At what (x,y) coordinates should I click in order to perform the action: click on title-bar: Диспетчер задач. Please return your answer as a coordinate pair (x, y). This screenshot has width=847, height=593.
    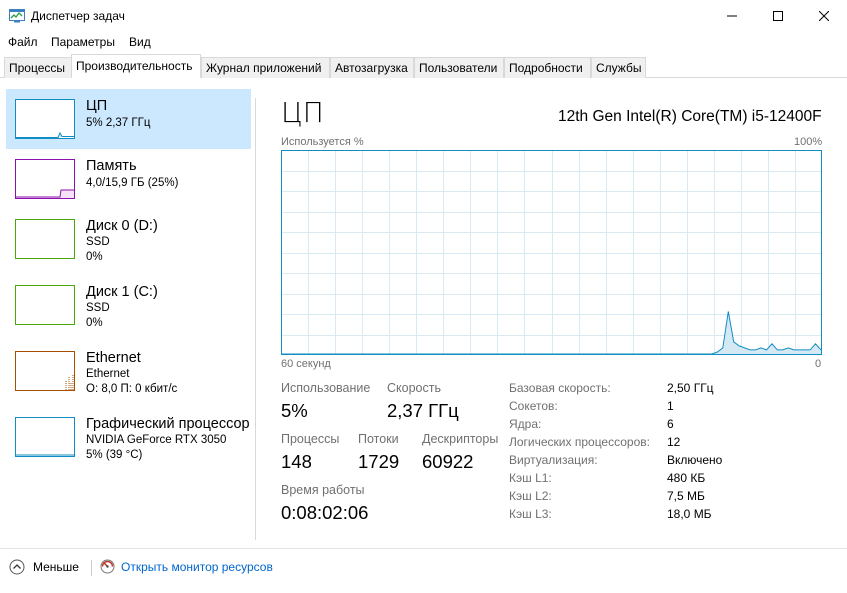
    Looking at the image, I should click on (423, 16).